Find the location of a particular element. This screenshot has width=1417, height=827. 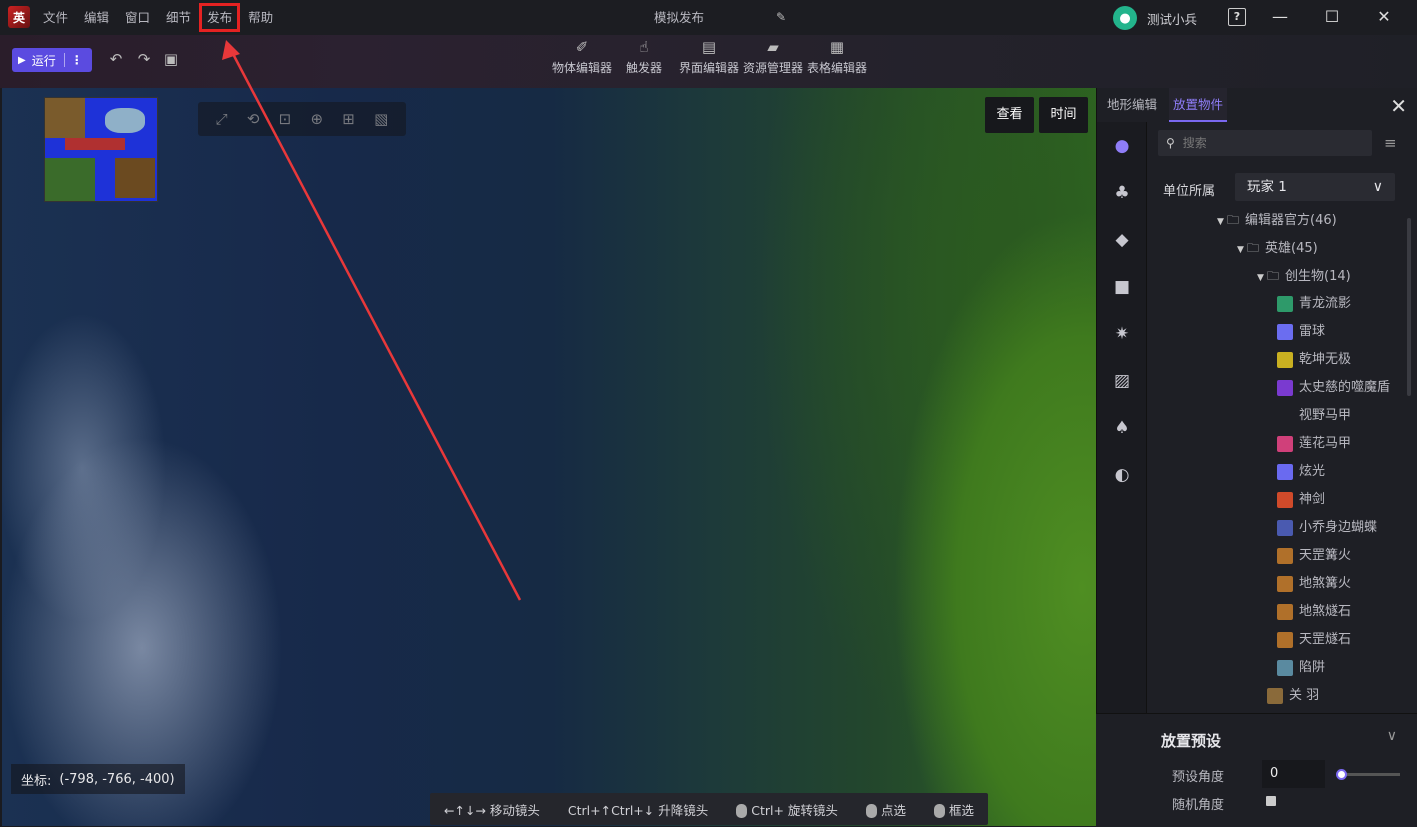

tree-item: 乾坤无极 is located at coordinates (1277, 360).